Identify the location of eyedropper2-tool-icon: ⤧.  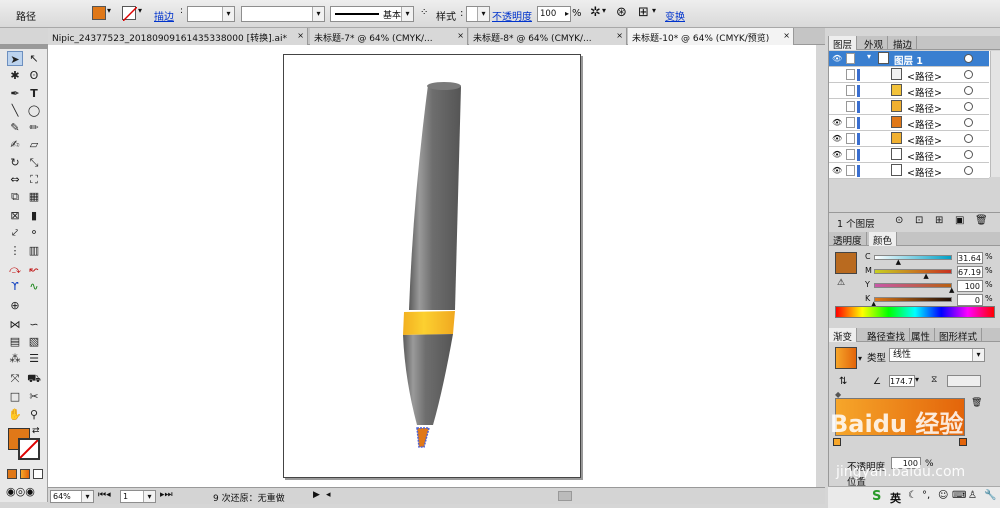
(15, 378).